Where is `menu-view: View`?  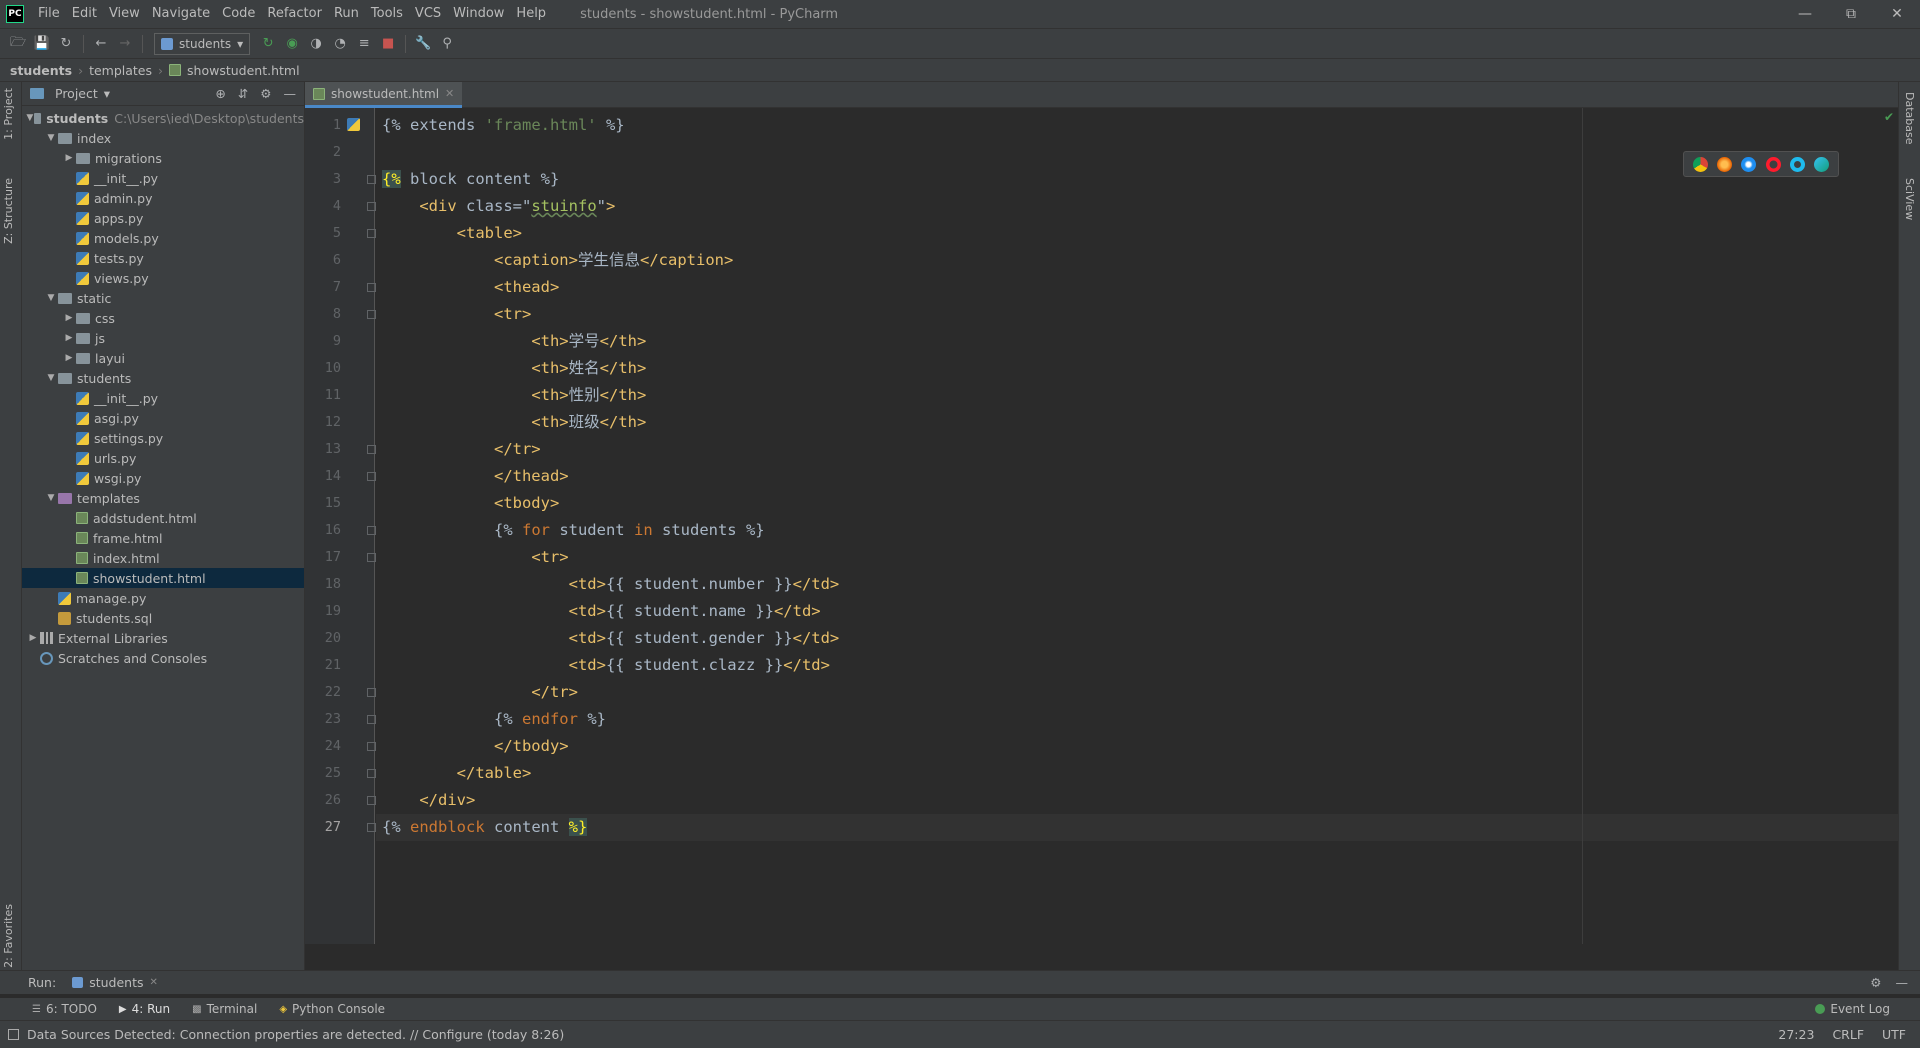
menu-view: View is located at coordinates (124, 14).